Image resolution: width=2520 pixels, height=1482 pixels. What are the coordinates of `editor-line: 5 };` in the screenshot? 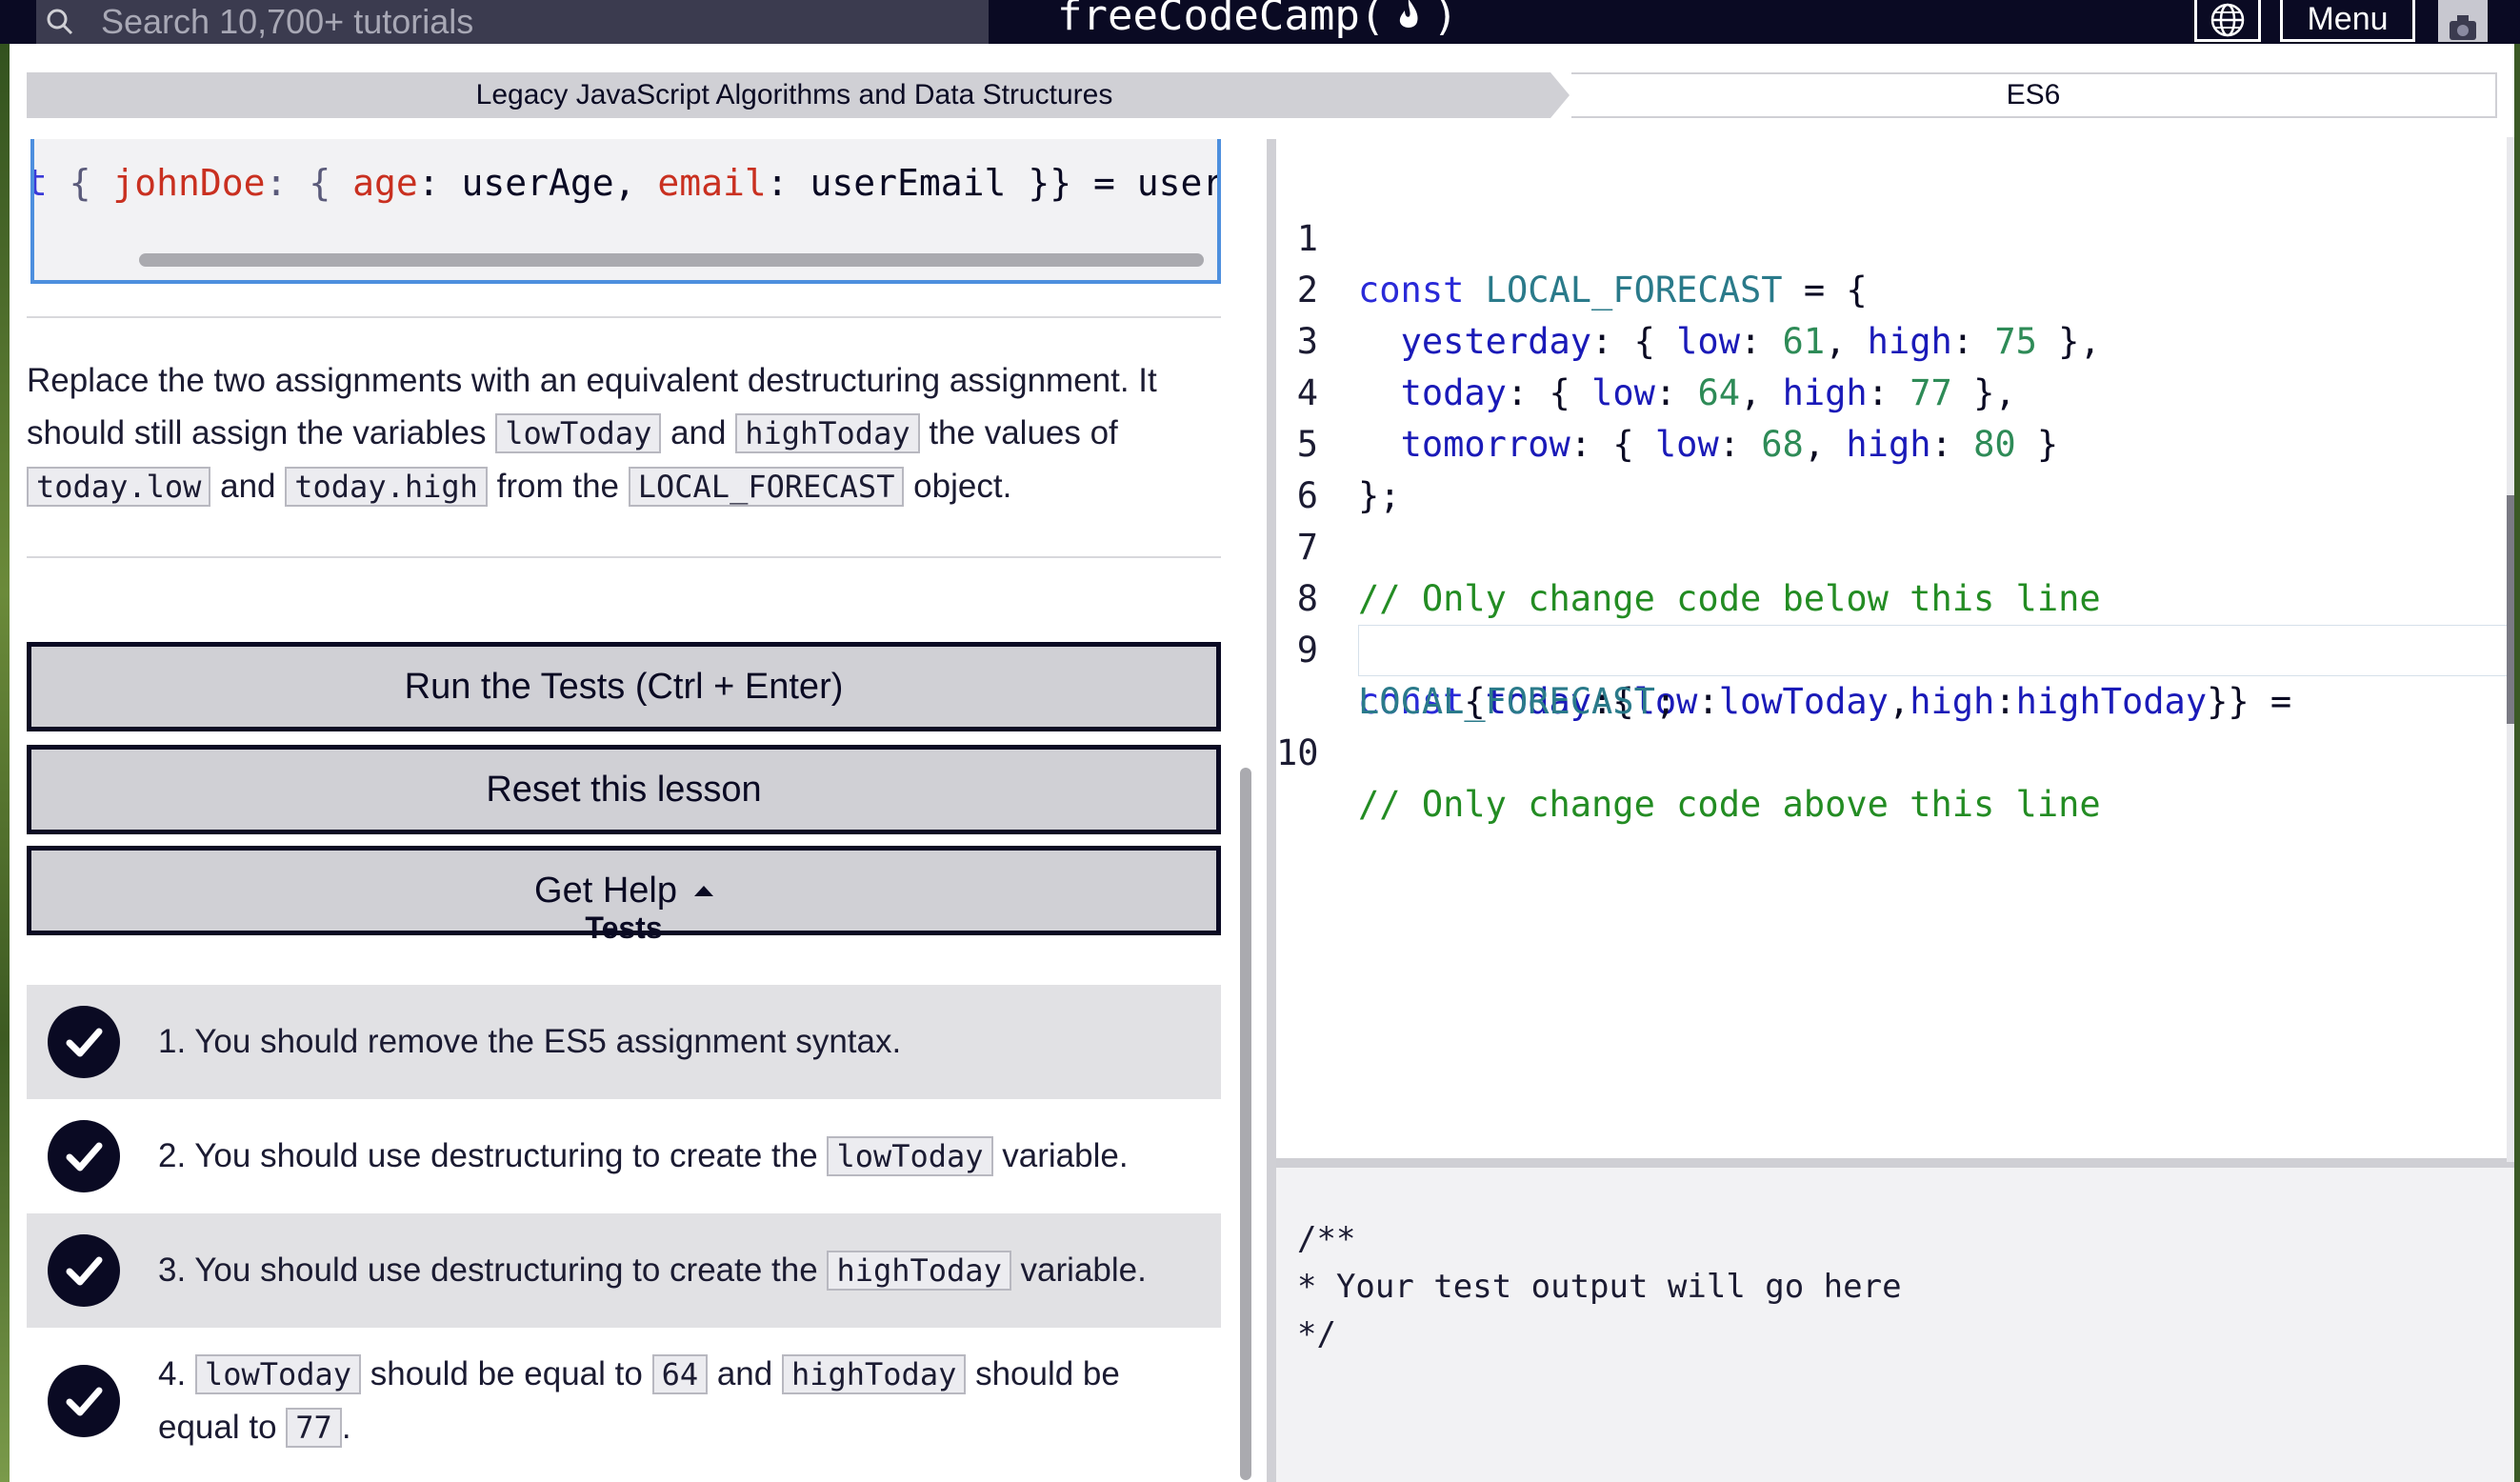 It's located at (1895, 442).